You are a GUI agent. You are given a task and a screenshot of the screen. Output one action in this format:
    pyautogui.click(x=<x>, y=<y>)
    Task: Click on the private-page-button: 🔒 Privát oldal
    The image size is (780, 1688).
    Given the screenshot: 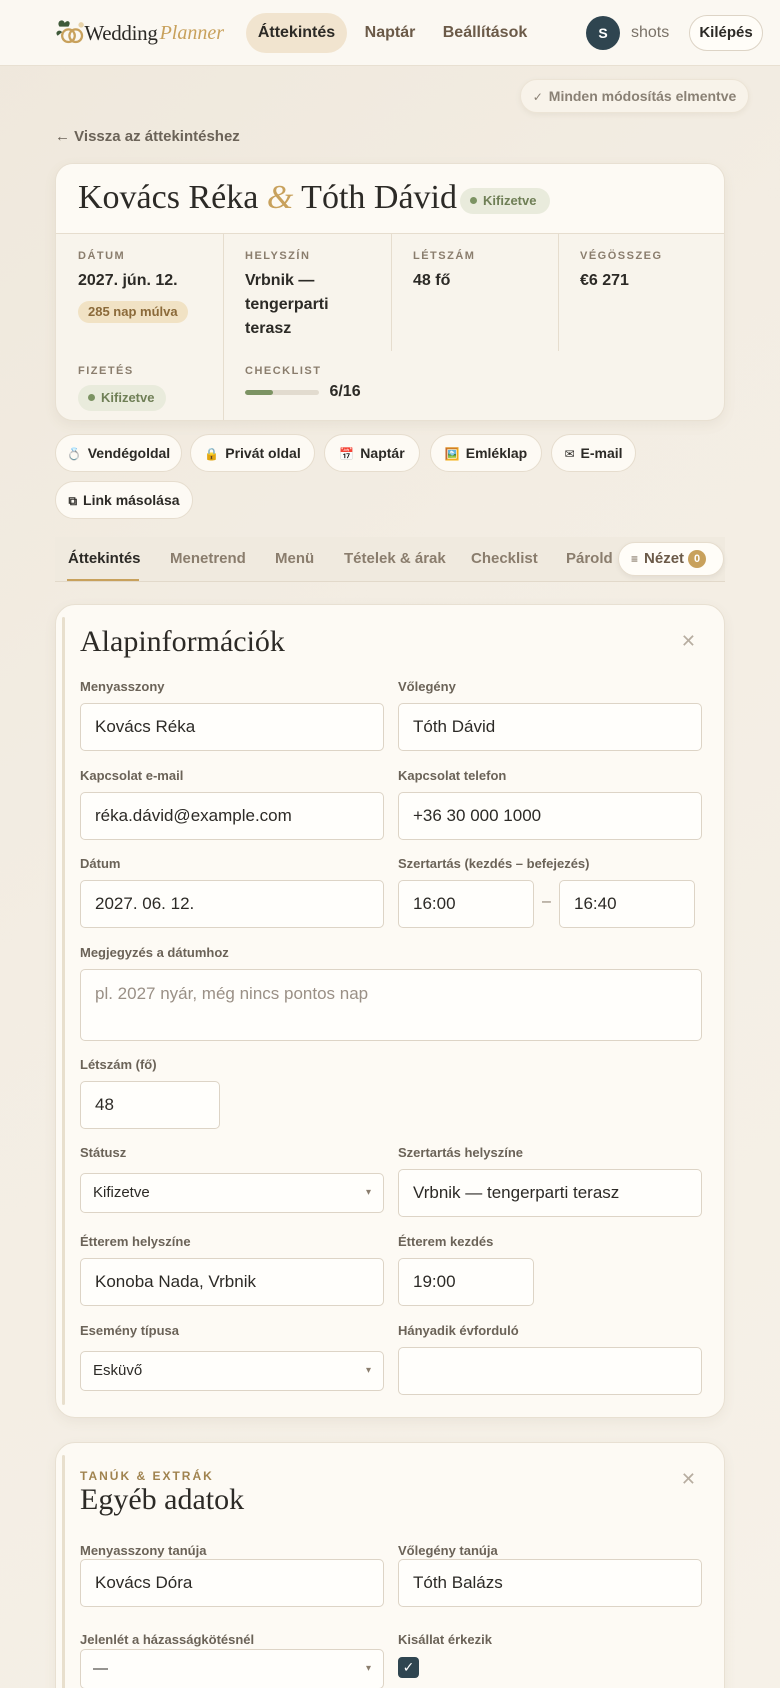 What is the action you would take?
    pyautogui.click(x=252, y=453)
    